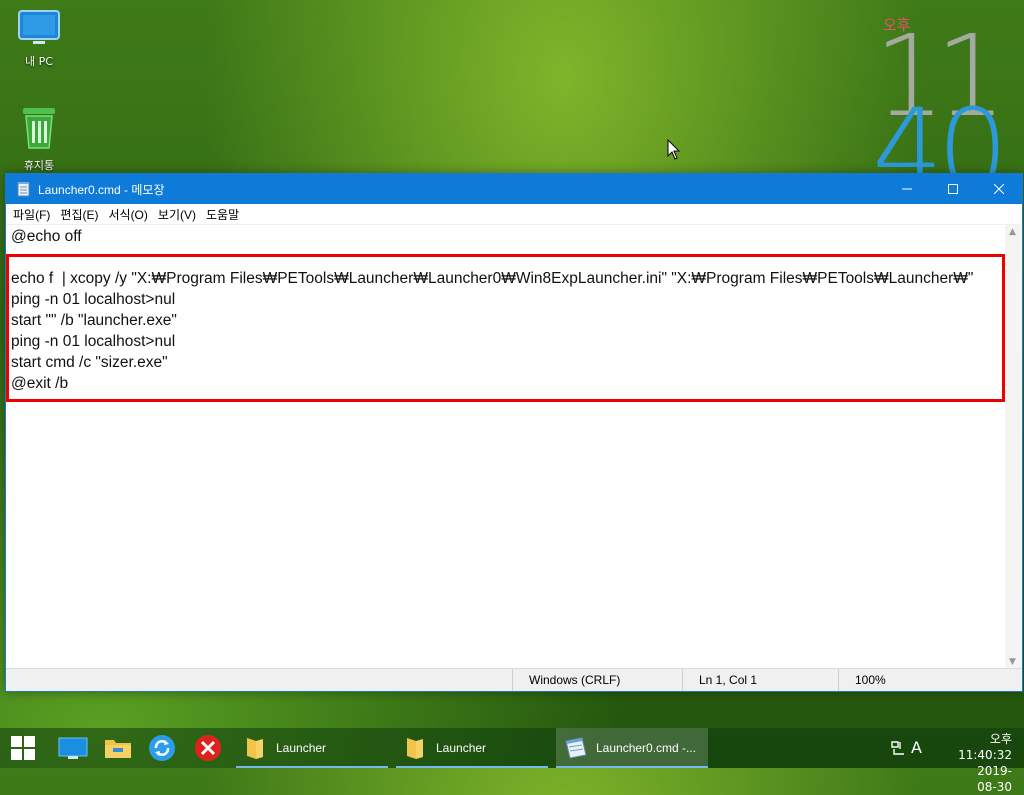 This screenshot has width=1024, height=795. Describe the element at coordinates (101, 189) in the screenshot. I see `window-title: Launcher0.cmd - 메모장` at that location.